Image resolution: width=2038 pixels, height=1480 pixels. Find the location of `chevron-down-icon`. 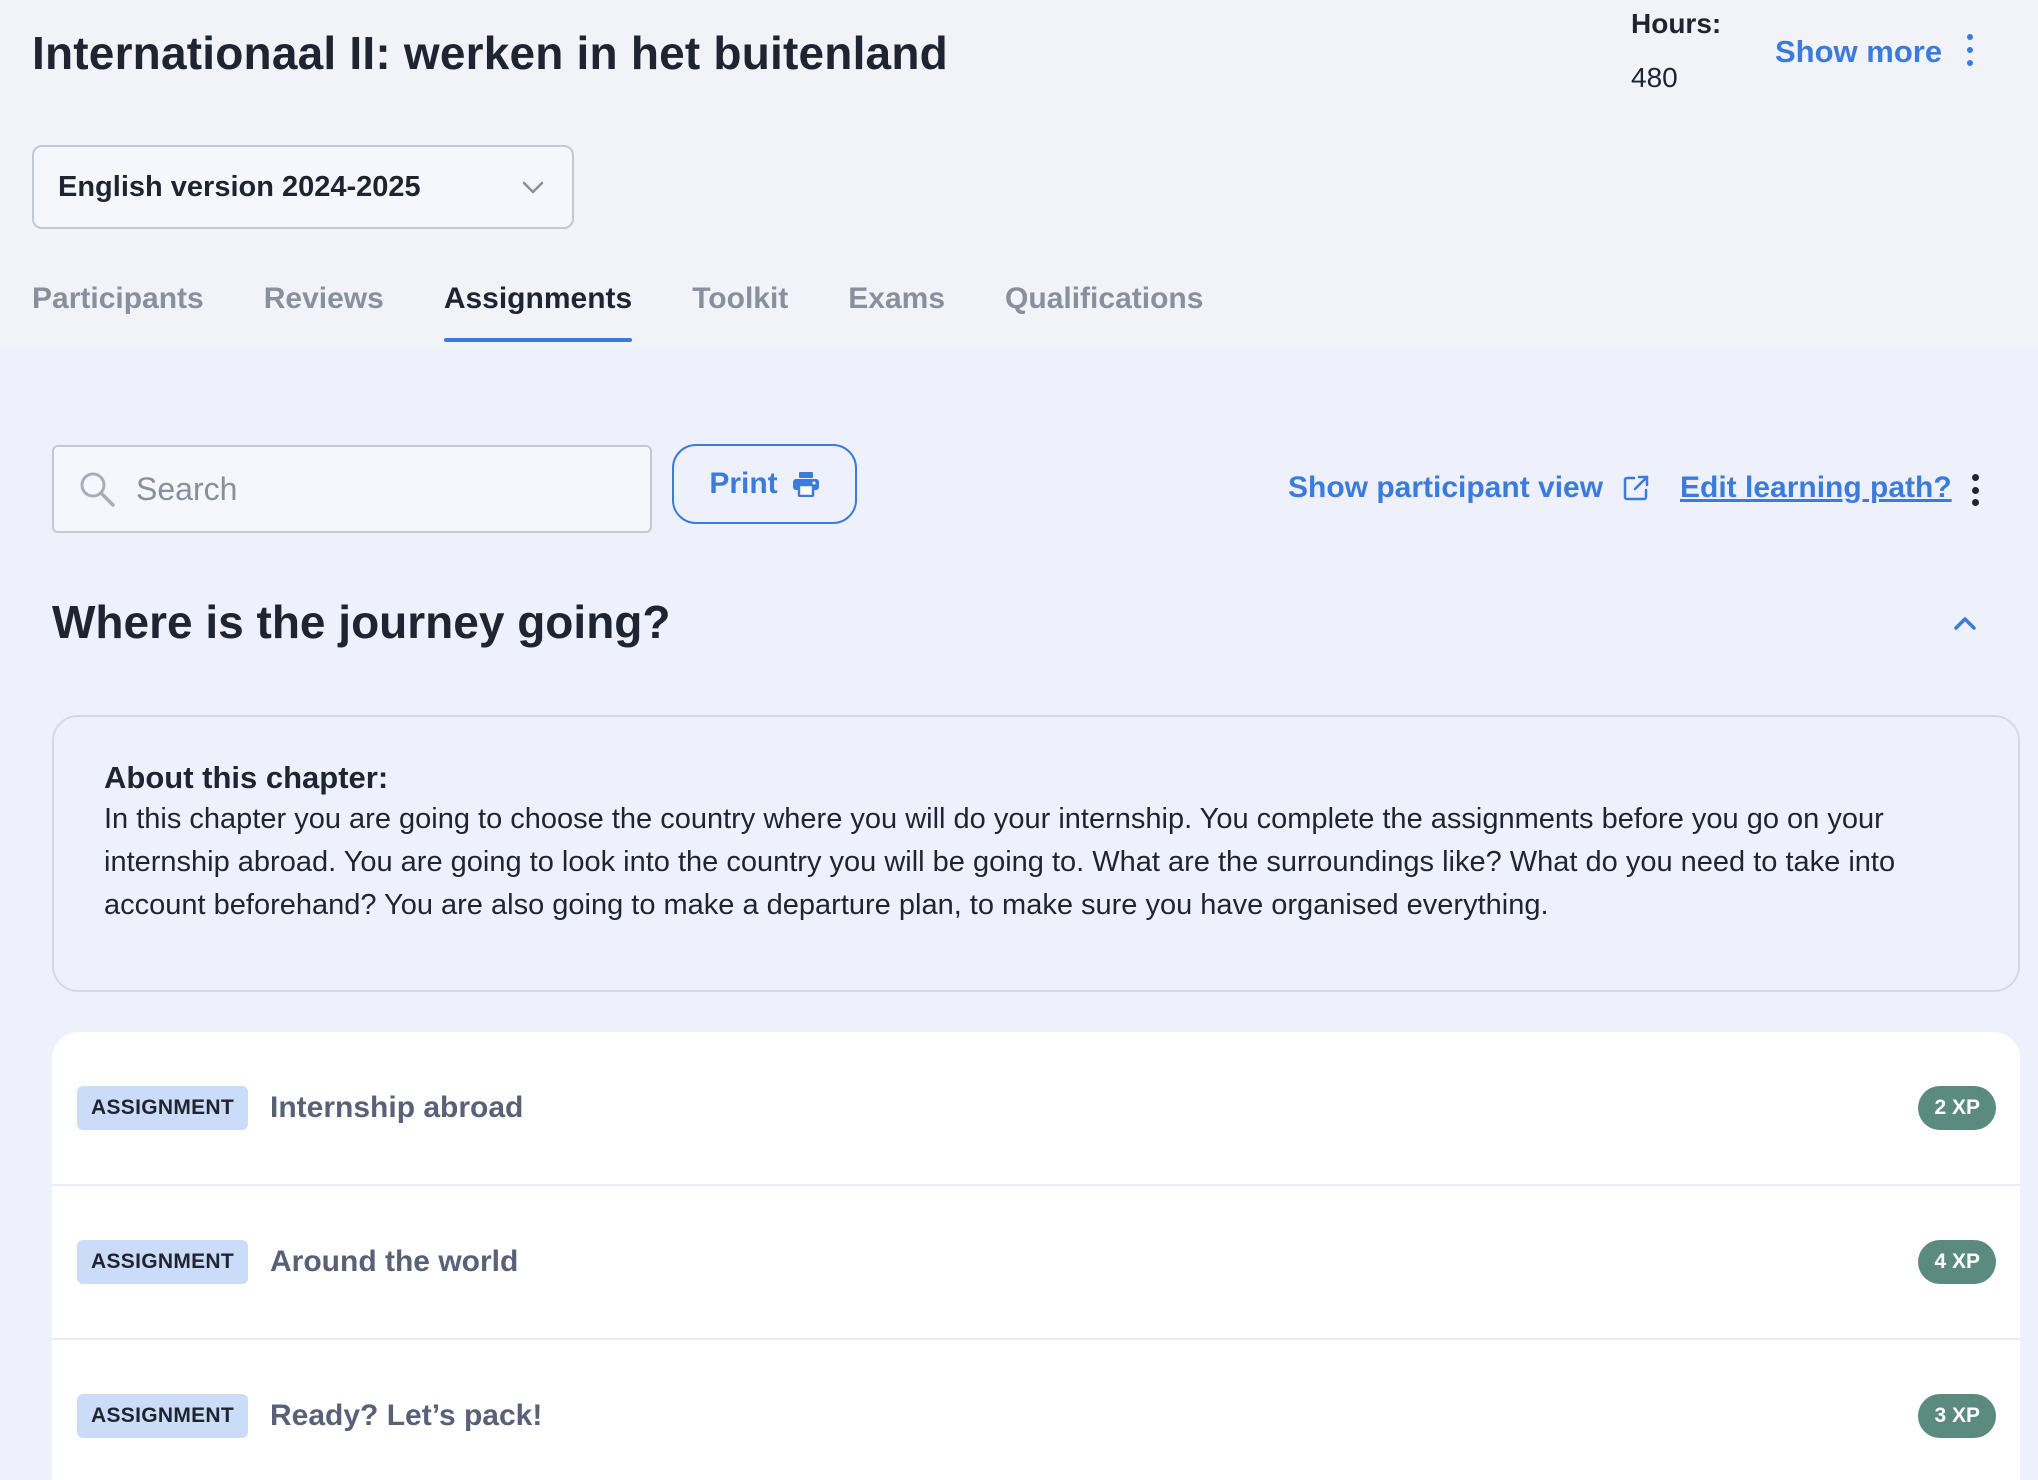

chevron-down-icon is located at coordinates (533, 187).